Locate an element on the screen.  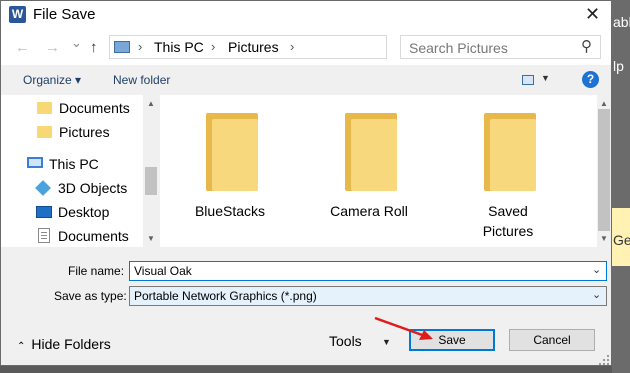
window-title: File Save is located at coordinates (64, 14).